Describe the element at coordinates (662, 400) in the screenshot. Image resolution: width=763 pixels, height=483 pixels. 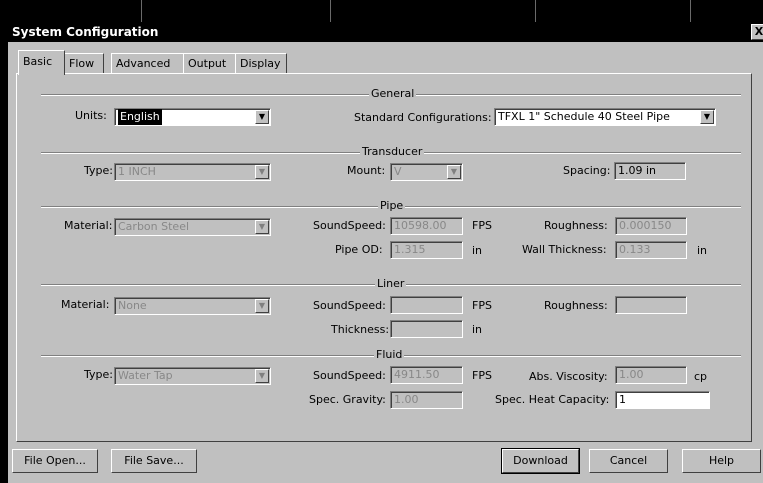
I see `spec-heat-capacity-field: 1` at that location.